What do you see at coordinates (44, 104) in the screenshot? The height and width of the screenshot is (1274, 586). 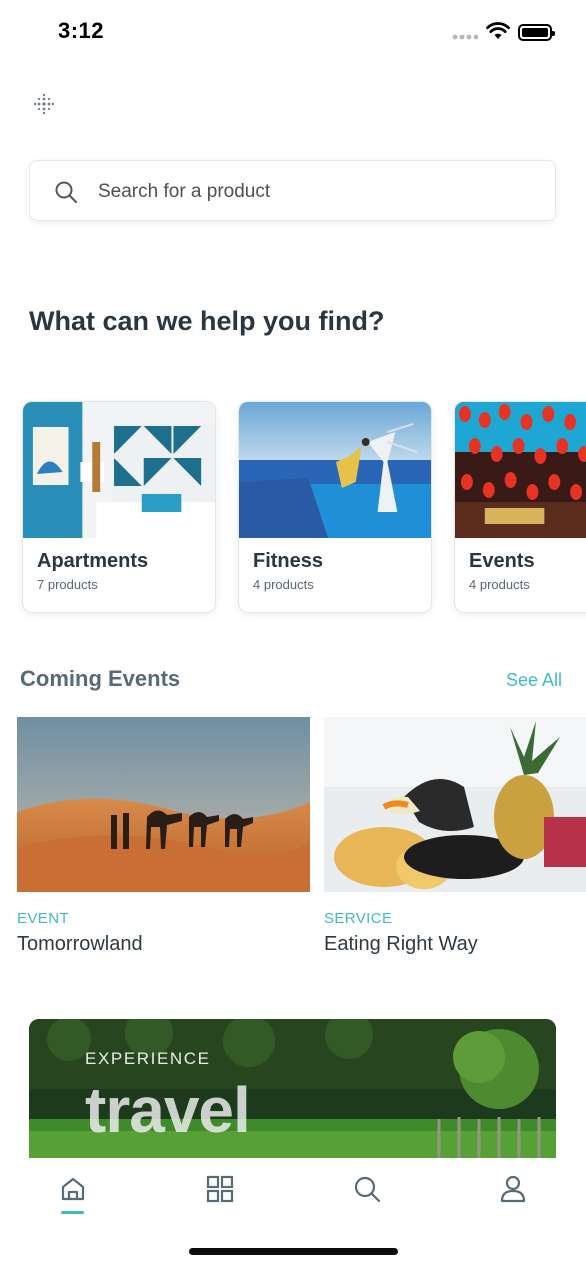 I see `menu-dots-icon` at bounding box center [44, 104].